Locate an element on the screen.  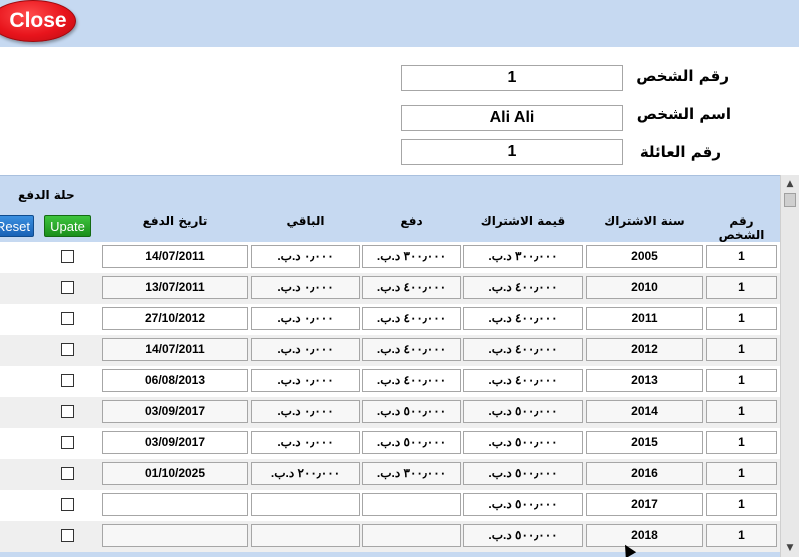
top-bar: Close is located at coordinates (399, 23).